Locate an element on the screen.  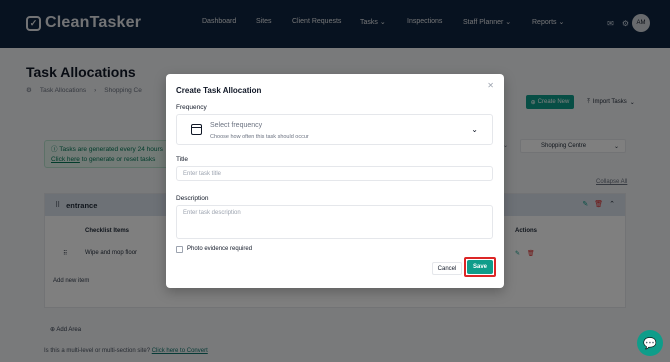
modal-backdrop-header is located at coordinates (335, 24).